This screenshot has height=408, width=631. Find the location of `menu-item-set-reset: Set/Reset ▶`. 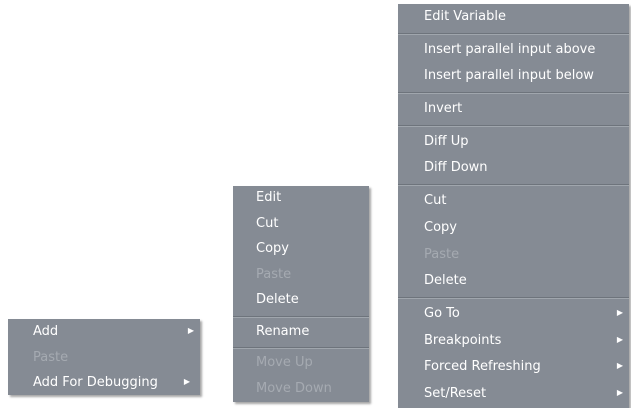

menu-item-set-reset: Set/Reset ▶ is located at coordinates (513, 394).